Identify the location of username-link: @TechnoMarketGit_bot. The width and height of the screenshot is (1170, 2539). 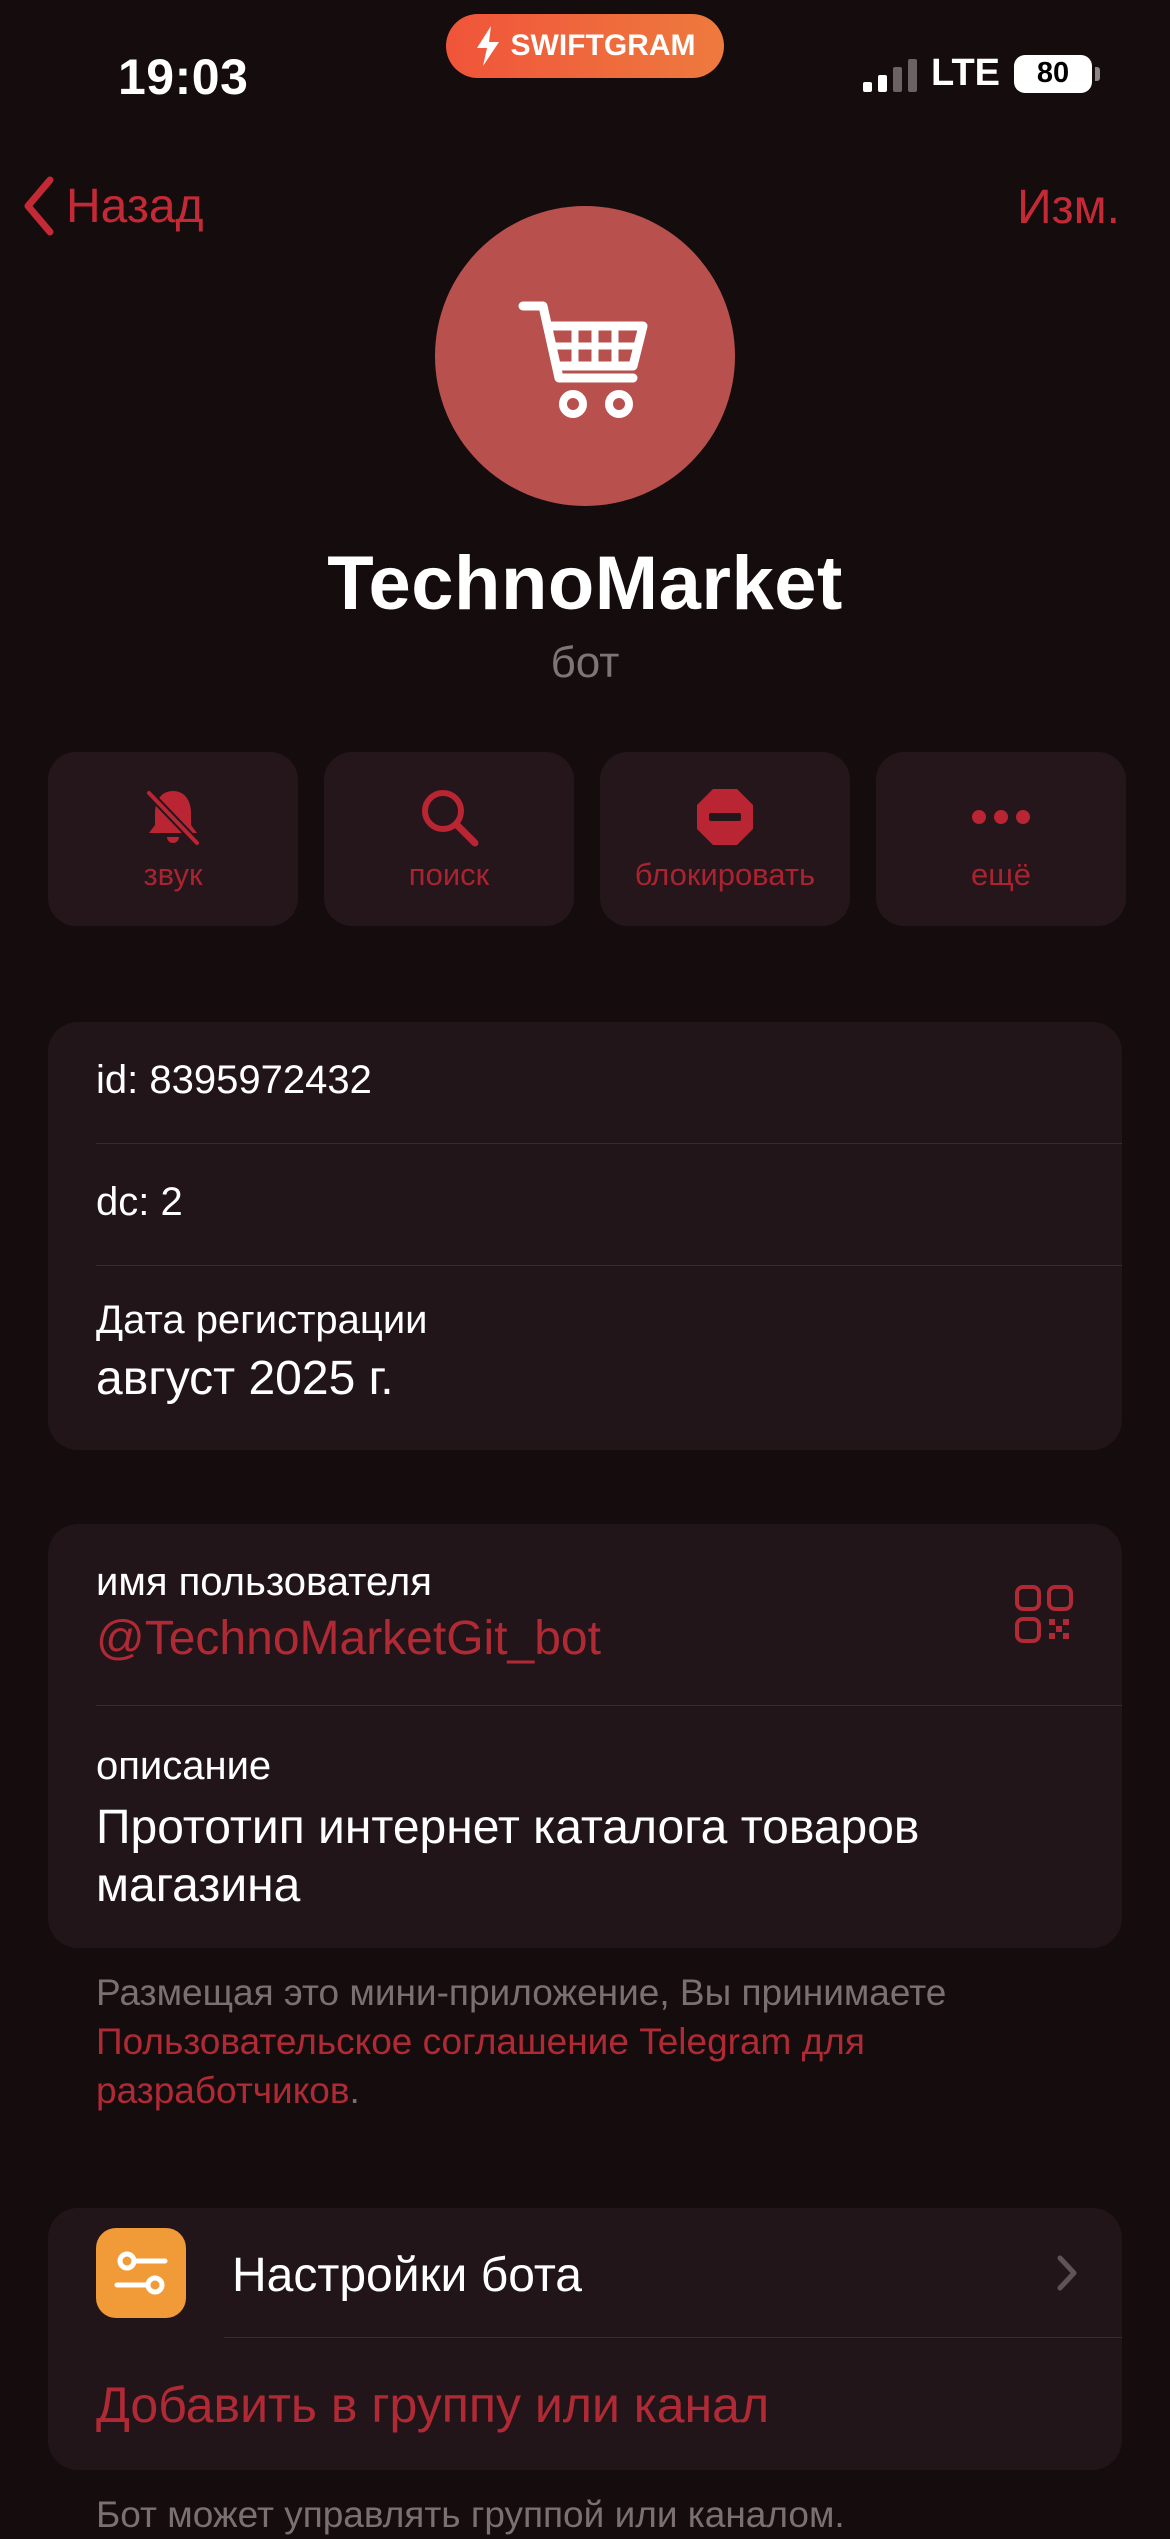
(609, 1638).